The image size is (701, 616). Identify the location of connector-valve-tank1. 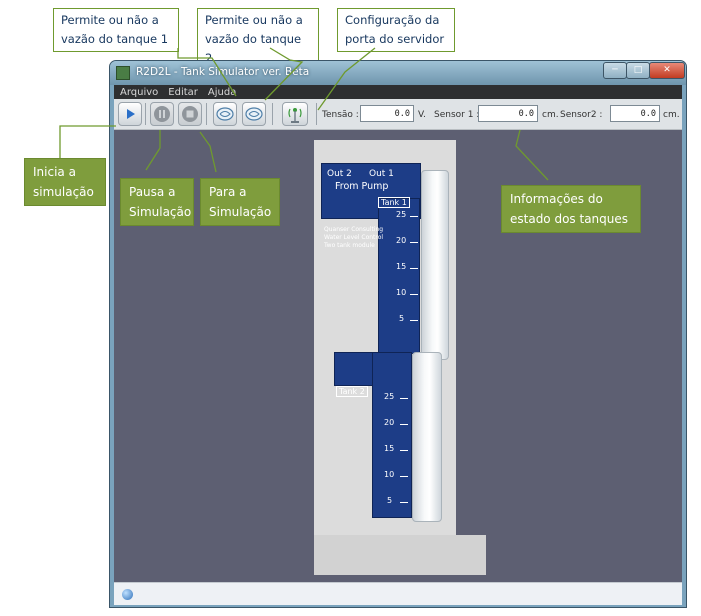
(207, 72).